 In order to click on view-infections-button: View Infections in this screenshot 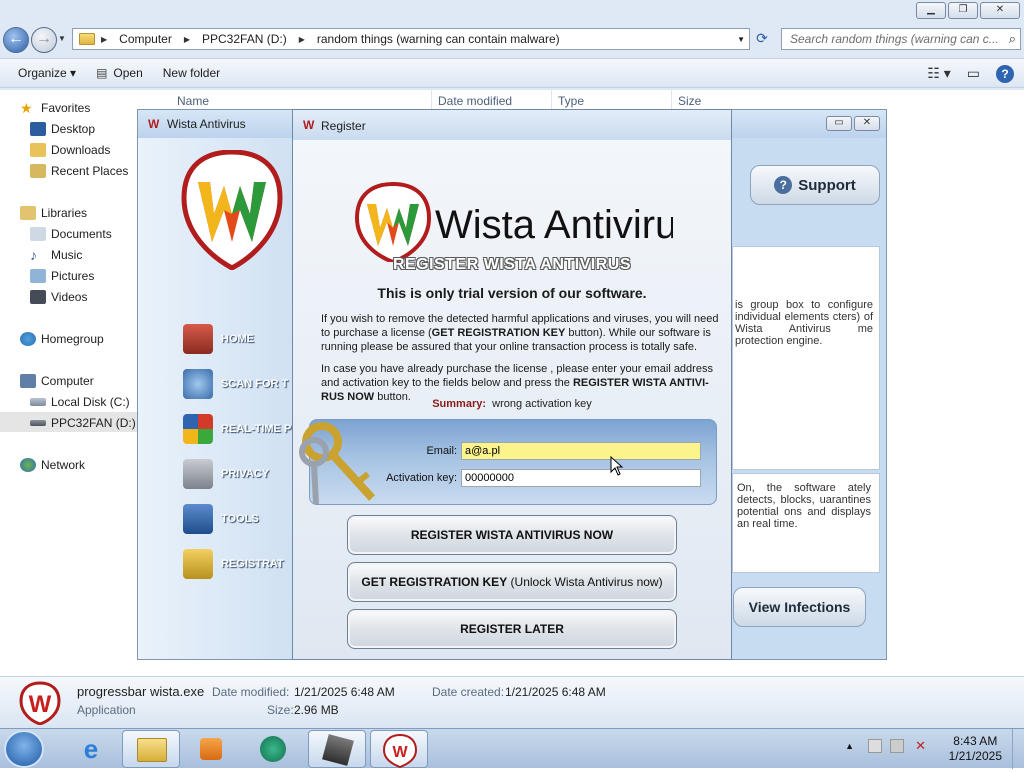, I will do `click(799, 607)`.